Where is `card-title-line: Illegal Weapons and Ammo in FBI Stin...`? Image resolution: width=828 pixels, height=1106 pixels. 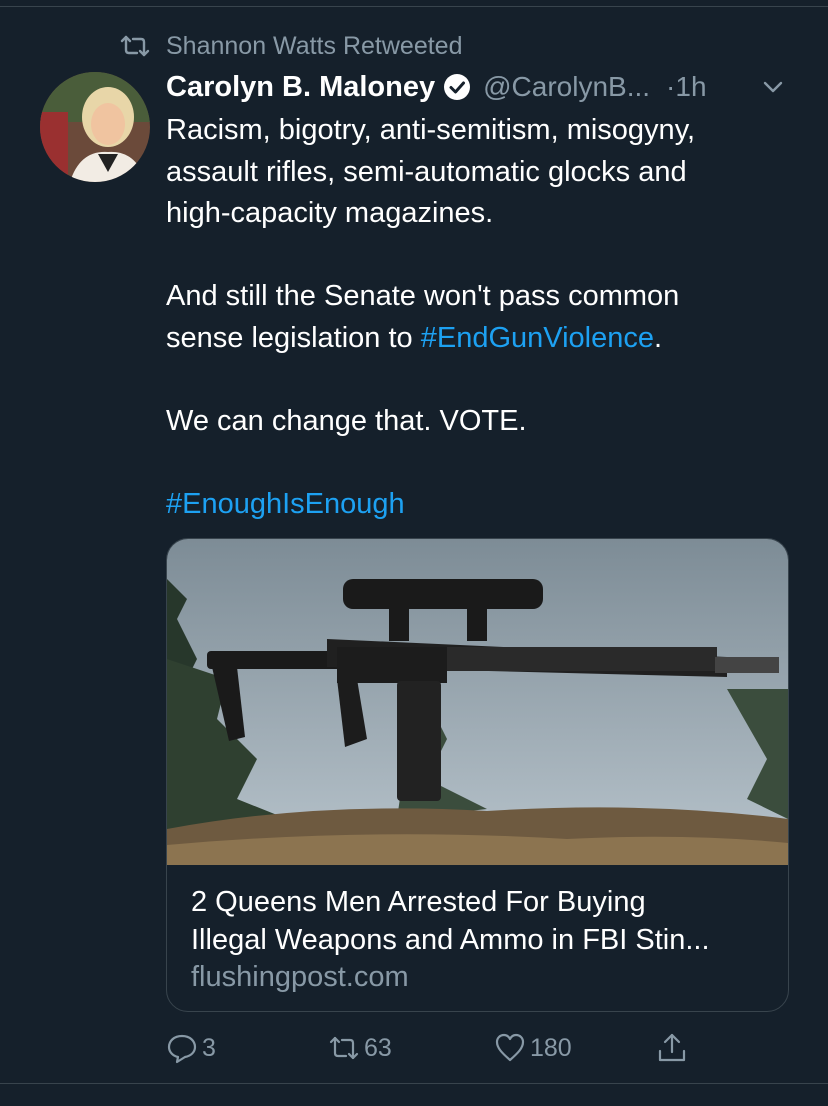 card-title-line: Illegal Weapons and Ammo in FBI Stin... is located at coordinates (450, 940).